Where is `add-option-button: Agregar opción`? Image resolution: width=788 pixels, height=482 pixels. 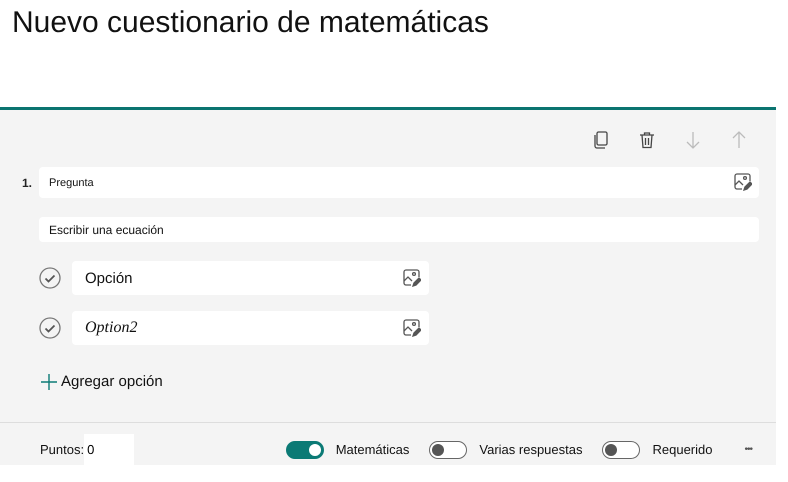 add-option-button: Agregar opción is located at coordinates (102, 381).